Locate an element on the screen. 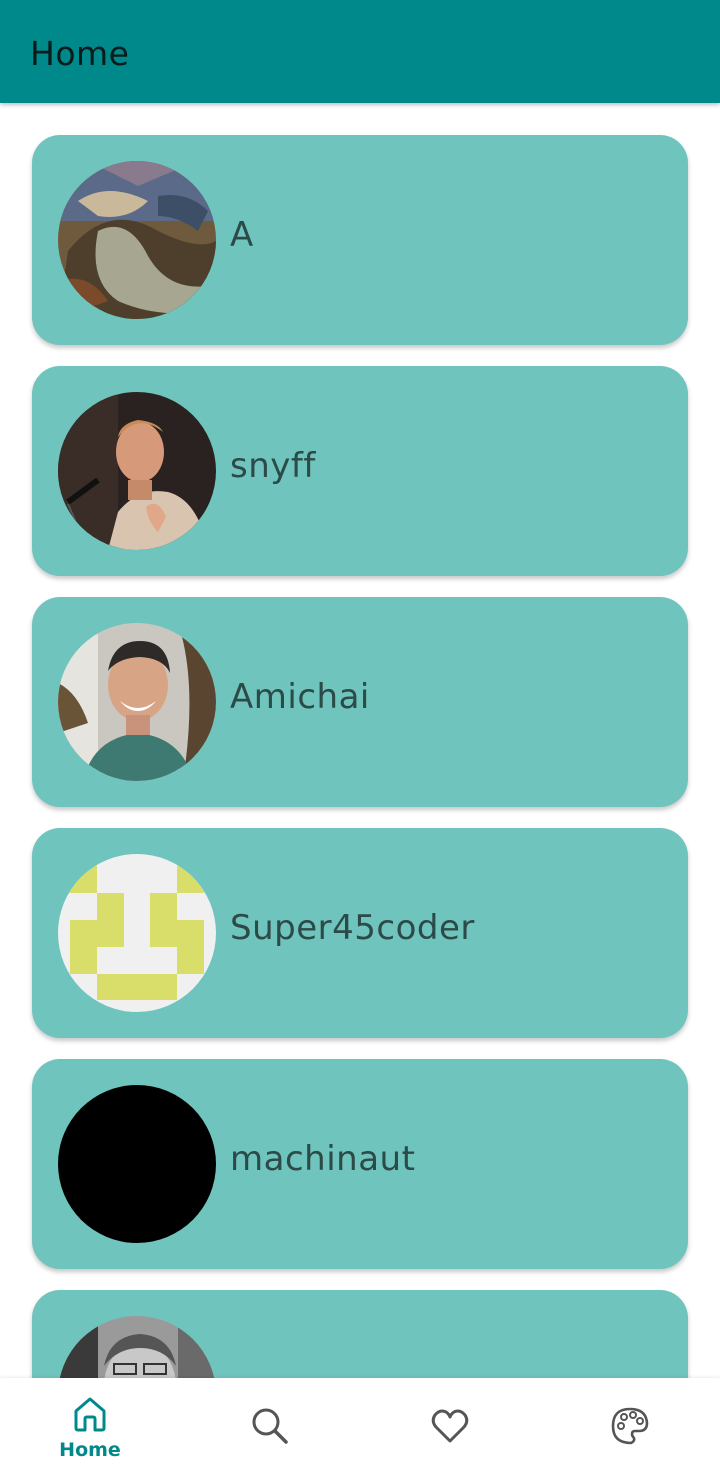 This screenshot has height=1474, width=720. palette-icon is located at coordinates (630, 1426).